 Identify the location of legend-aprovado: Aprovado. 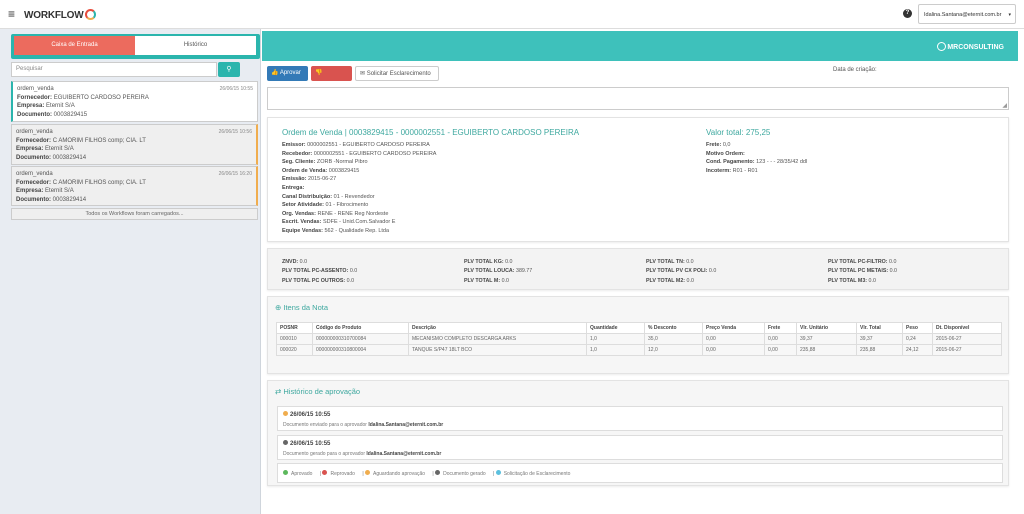
(299, 473).